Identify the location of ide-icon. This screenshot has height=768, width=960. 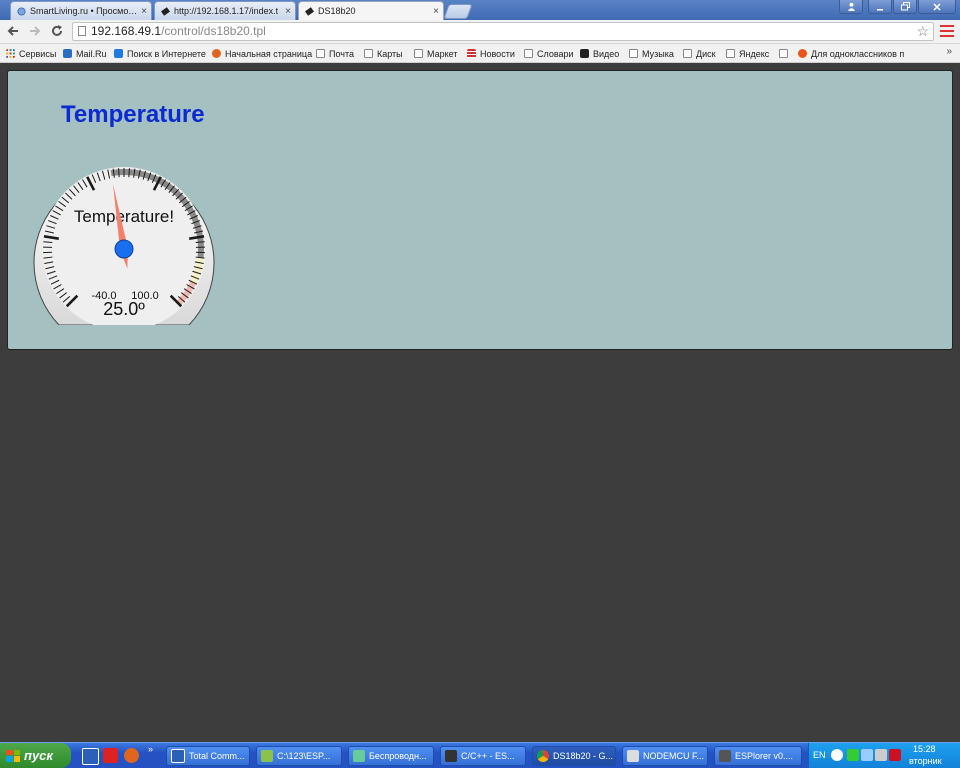
(451, 756).